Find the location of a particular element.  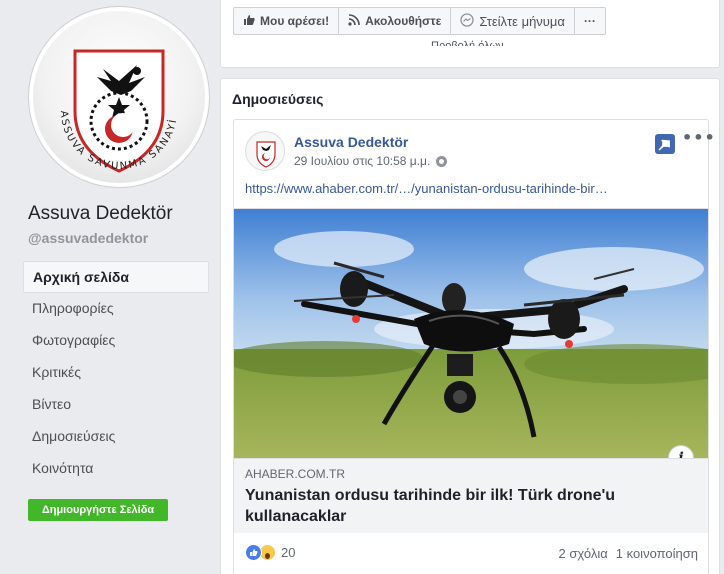

thumbs-up-icon is located at coordinates (249, 21).